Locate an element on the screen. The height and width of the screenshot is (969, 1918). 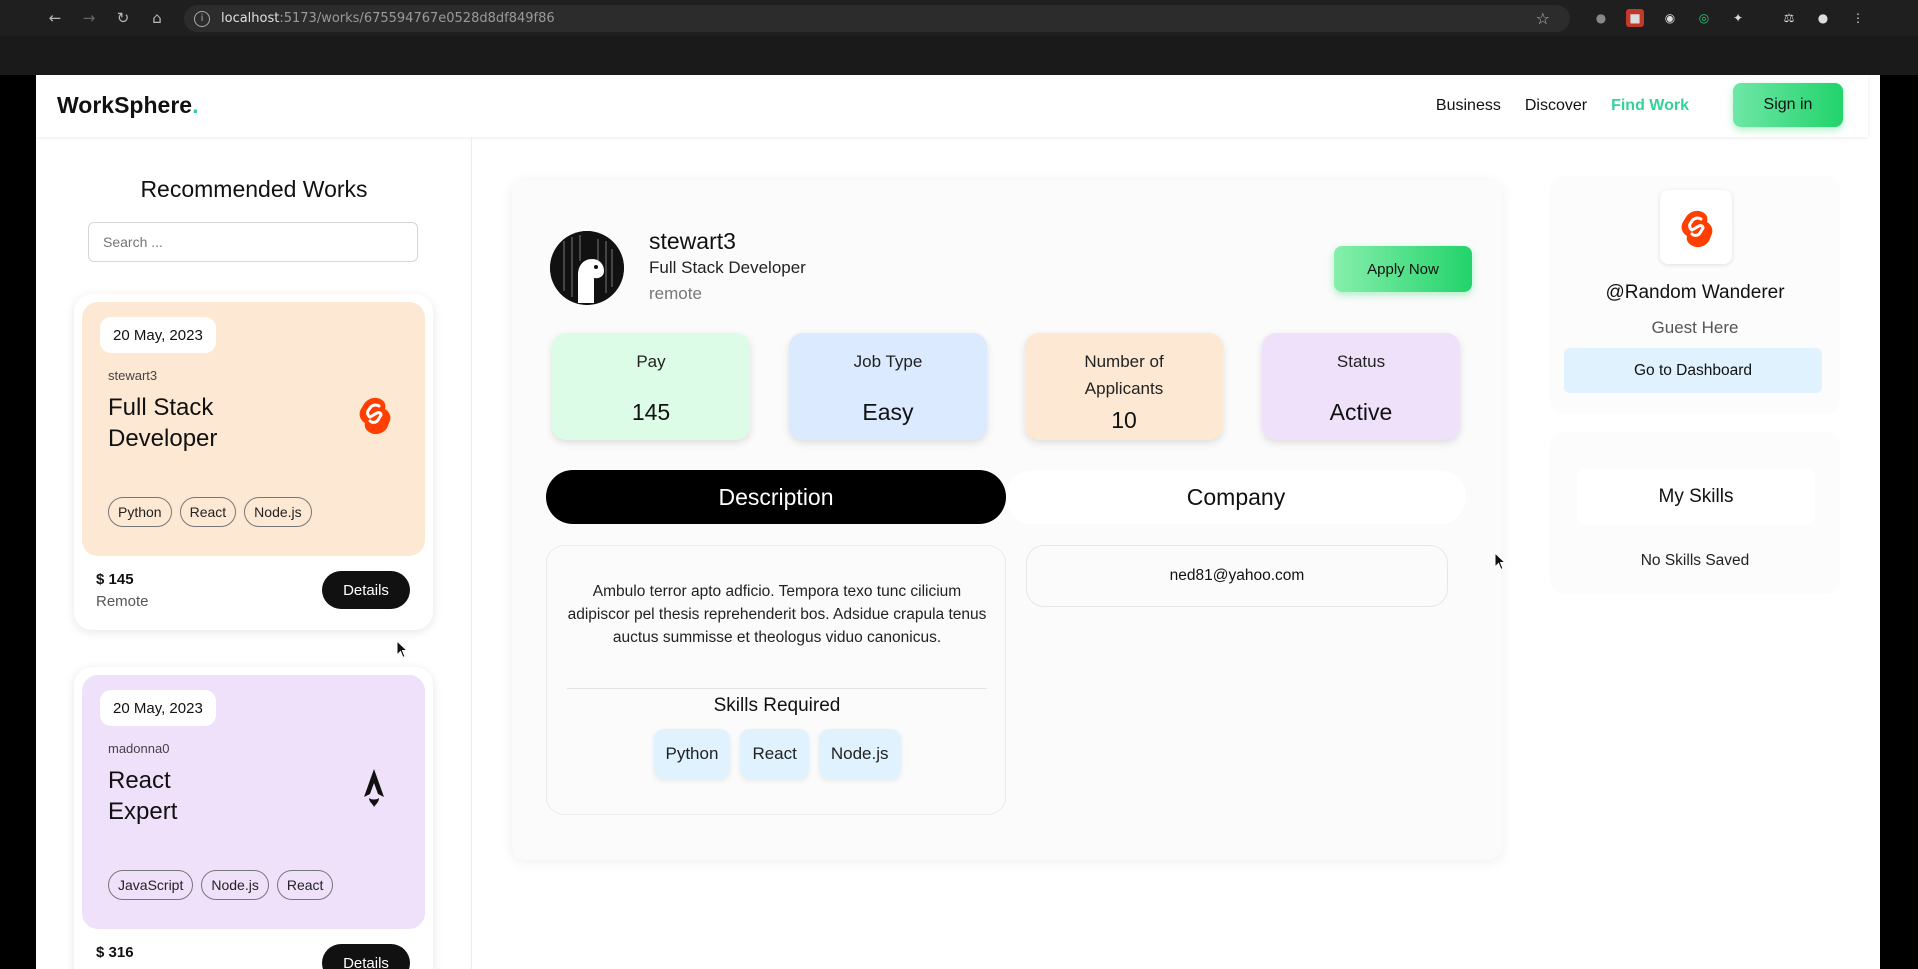
stat-value: Active is located at coordinates (1361, 412).